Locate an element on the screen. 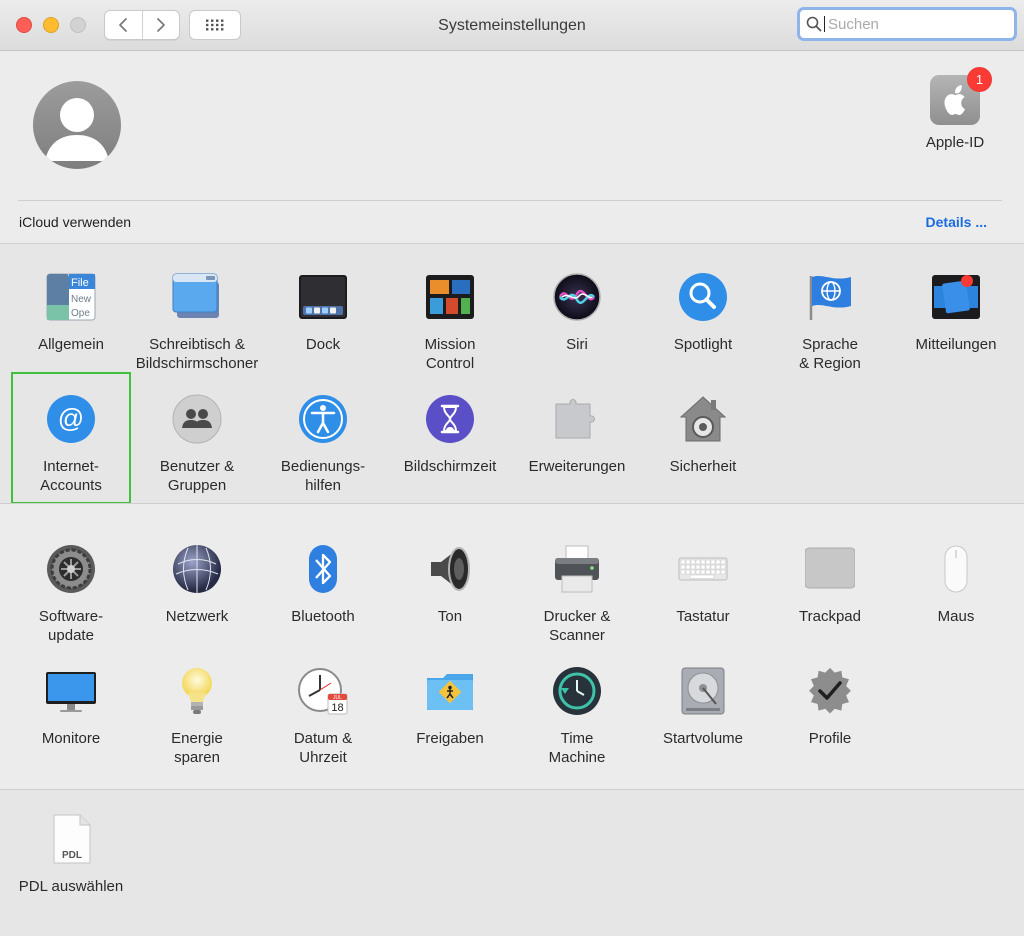  sharing-icon is located at coordinates (450, 692).